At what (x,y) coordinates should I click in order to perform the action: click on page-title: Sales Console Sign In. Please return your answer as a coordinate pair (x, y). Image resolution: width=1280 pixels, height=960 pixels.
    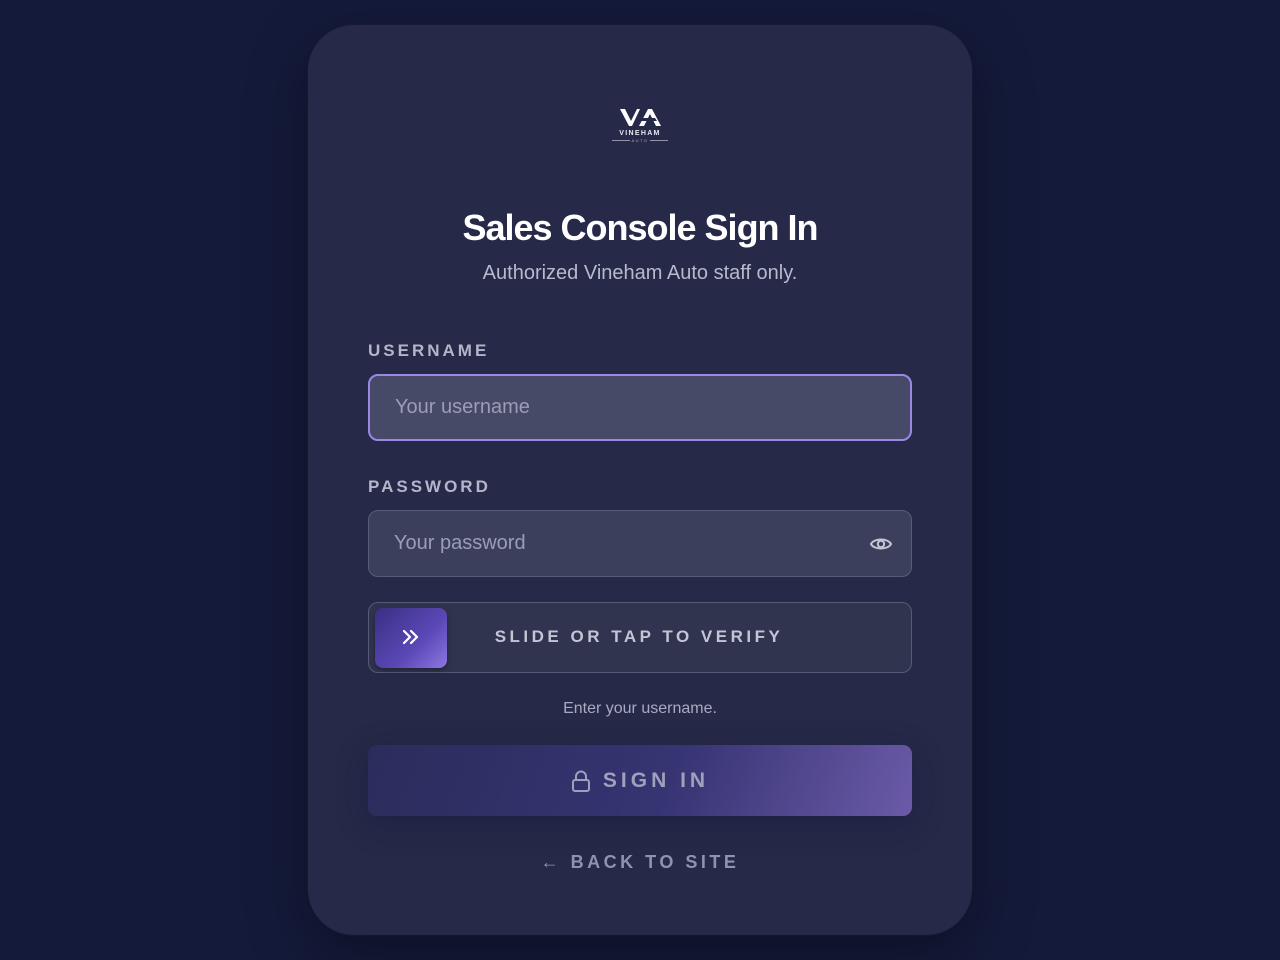
    Looking at the image, I should click on (640, 227).